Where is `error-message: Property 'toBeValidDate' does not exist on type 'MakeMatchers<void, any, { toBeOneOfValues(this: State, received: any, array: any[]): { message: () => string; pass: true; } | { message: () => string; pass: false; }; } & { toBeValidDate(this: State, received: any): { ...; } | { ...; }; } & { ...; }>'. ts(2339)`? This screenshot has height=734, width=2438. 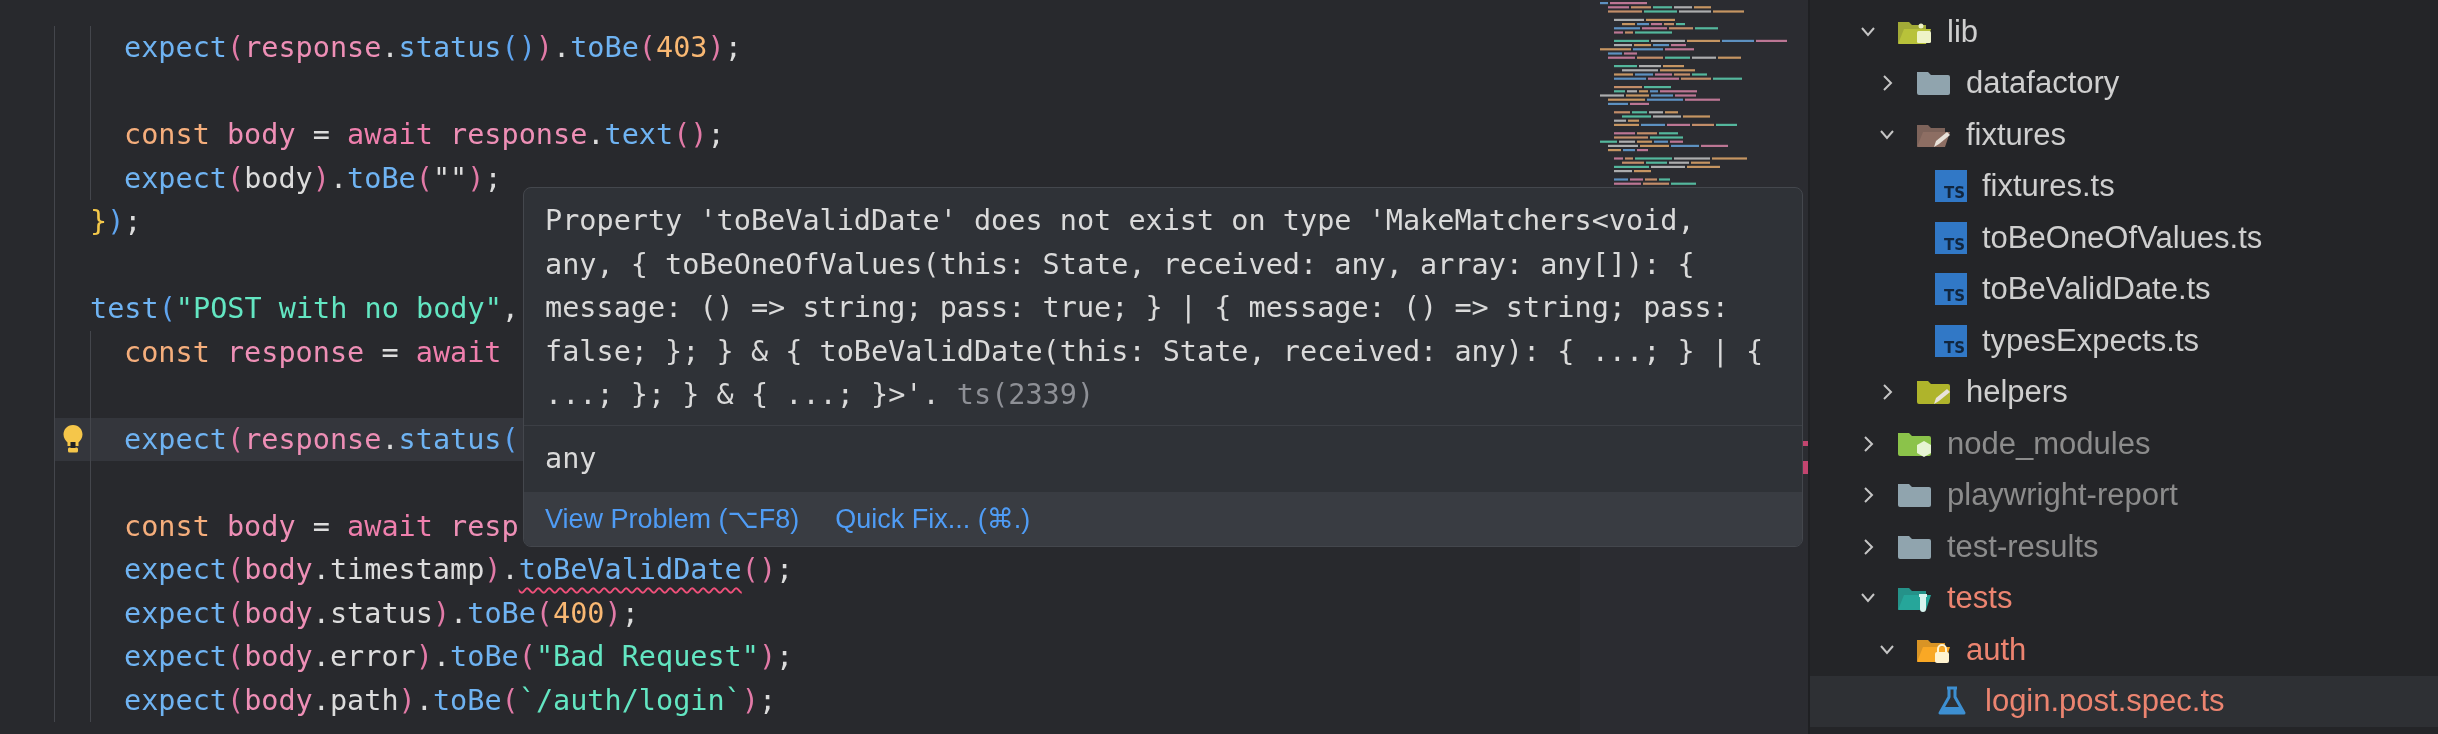 error-message: Property 'toBeValidDate' does not exist on type 'MakeMatchers<void, any, { toBeOneOfValues(this: State, received: any, array: any[]): { message: () => string; pass: true; } | { message: () => string; pass: false; }; } & { toBeValidDate(this: State, received: any): { ...; } | { ...; }; } & { ...; }>'. ts(2339) is located at coordinates (1154, 308).